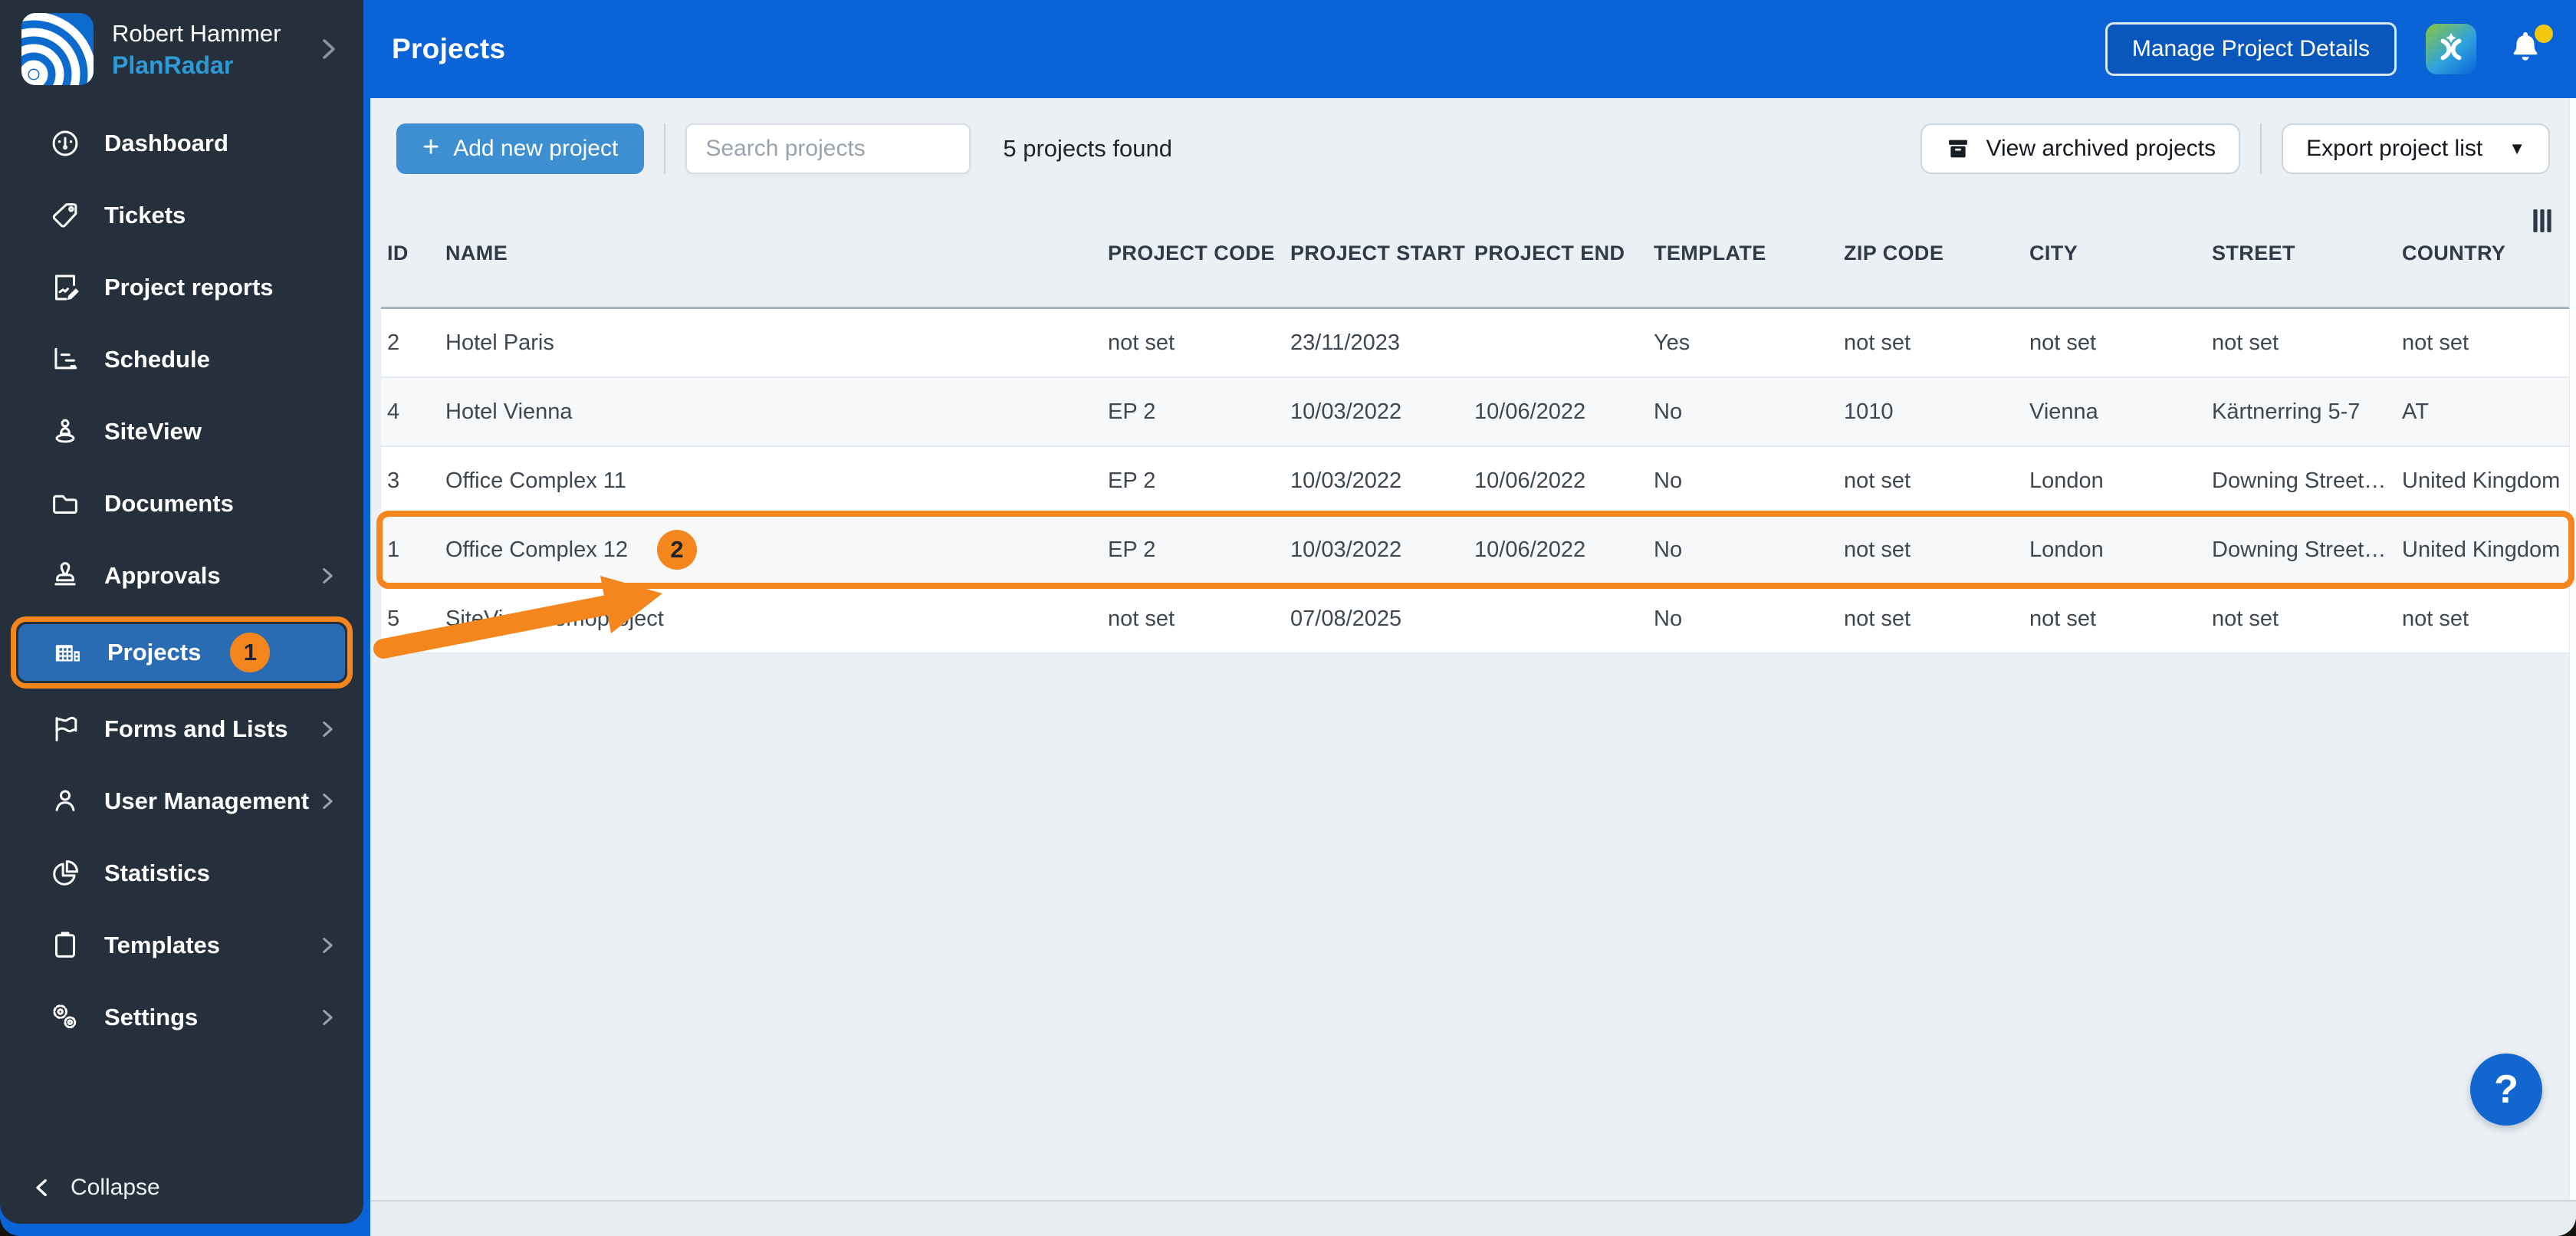 This screenshot has width=2576, height=1236. What do you see at coordinates (476, 253) in the screenshot?
I see `column-header-name: NAME` at bounding box center [476, 253].